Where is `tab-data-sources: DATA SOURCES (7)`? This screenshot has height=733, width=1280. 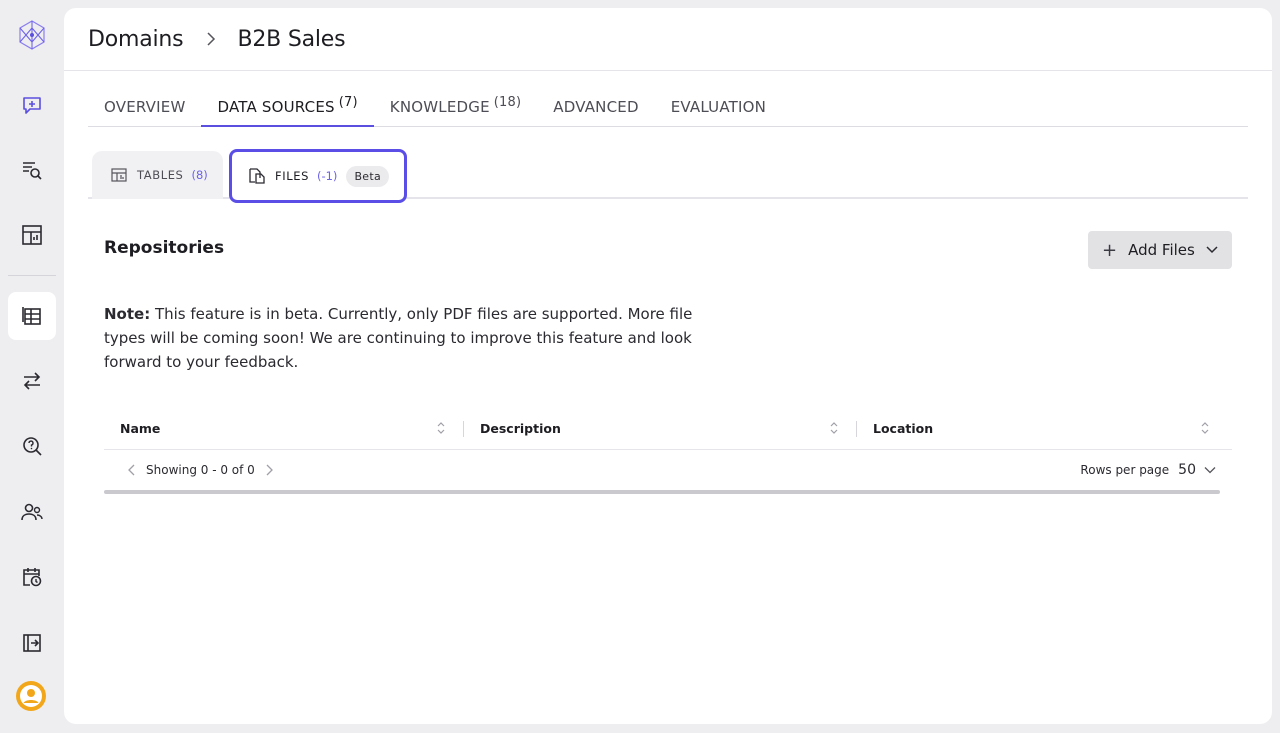
tab-data-sources: DATA SOURCES (7) is located at coordinates (287, 106).